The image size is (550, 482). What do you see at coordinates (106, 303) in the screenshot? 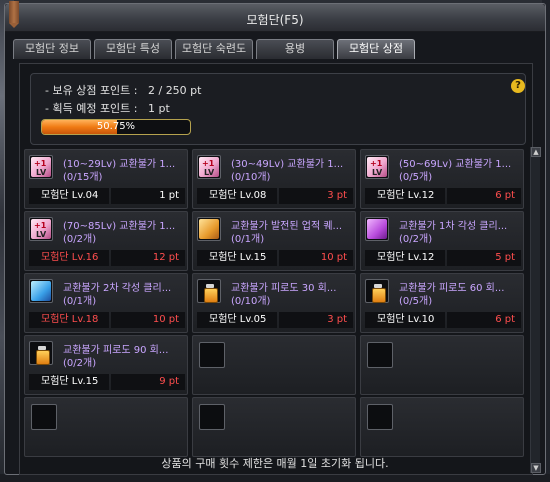
I see `shop-item: 교환불가 2차 각성 클리... (0/1개) 모험단 Lv.18 10 pt` at bounding box center [106, 303].